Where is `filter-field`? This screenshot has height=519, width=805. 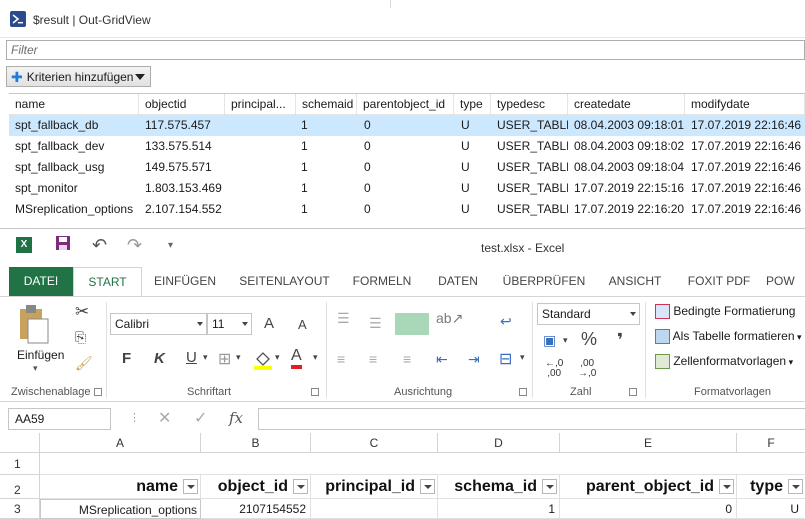 filter-field is located at coordinates (405, 50).